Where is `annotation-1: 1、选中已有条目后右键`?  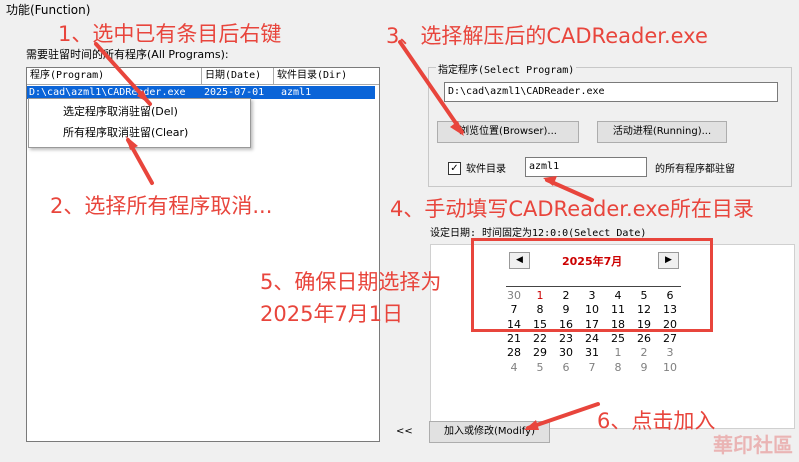
annotation-1: 1、选中已有条目后右键 is located at coordinates (170, 34).